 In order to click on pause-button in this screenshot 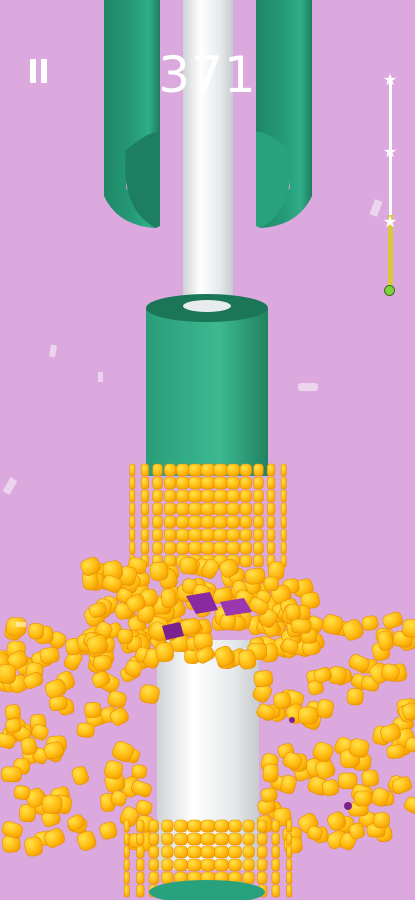, I will do `click(39, 71)`.